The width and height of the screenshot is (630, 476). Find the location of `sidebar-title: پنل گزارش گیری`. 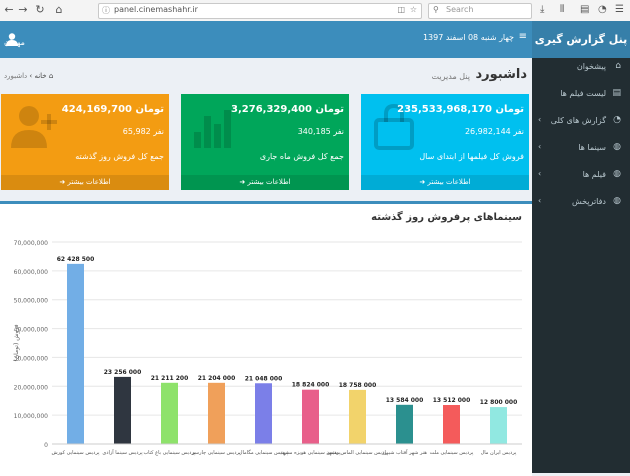

sidebar-title: پنل گزارش گیری is located at coordinates (581, 39).